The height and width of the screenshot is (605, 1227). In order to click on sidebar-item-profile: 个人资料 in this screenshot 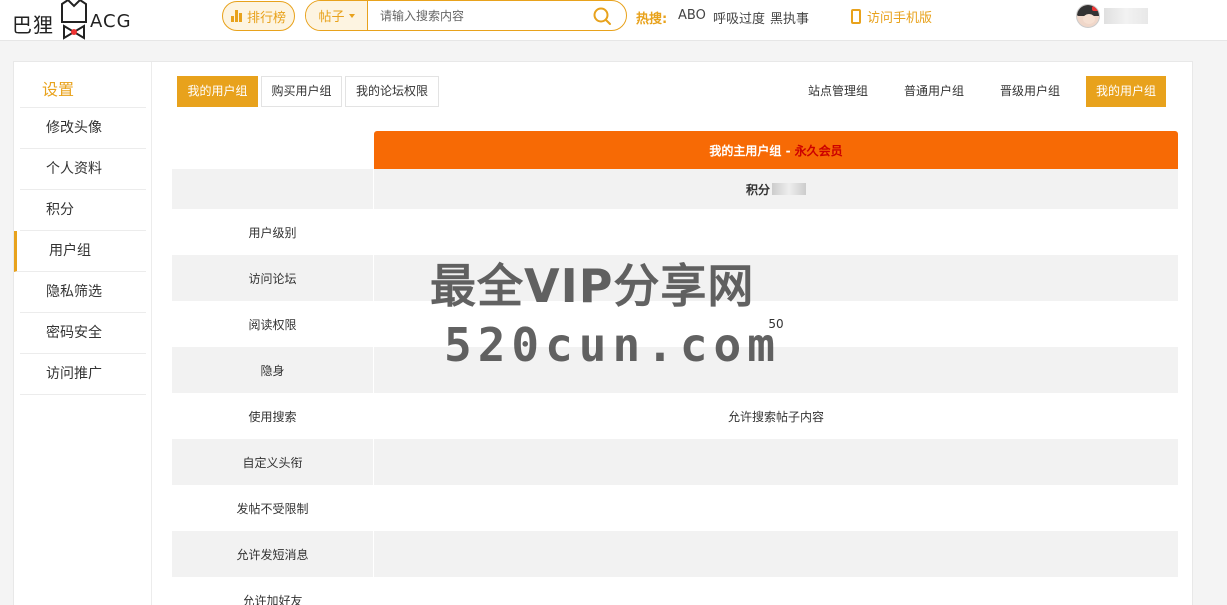, I will do `click(83, 169)`.